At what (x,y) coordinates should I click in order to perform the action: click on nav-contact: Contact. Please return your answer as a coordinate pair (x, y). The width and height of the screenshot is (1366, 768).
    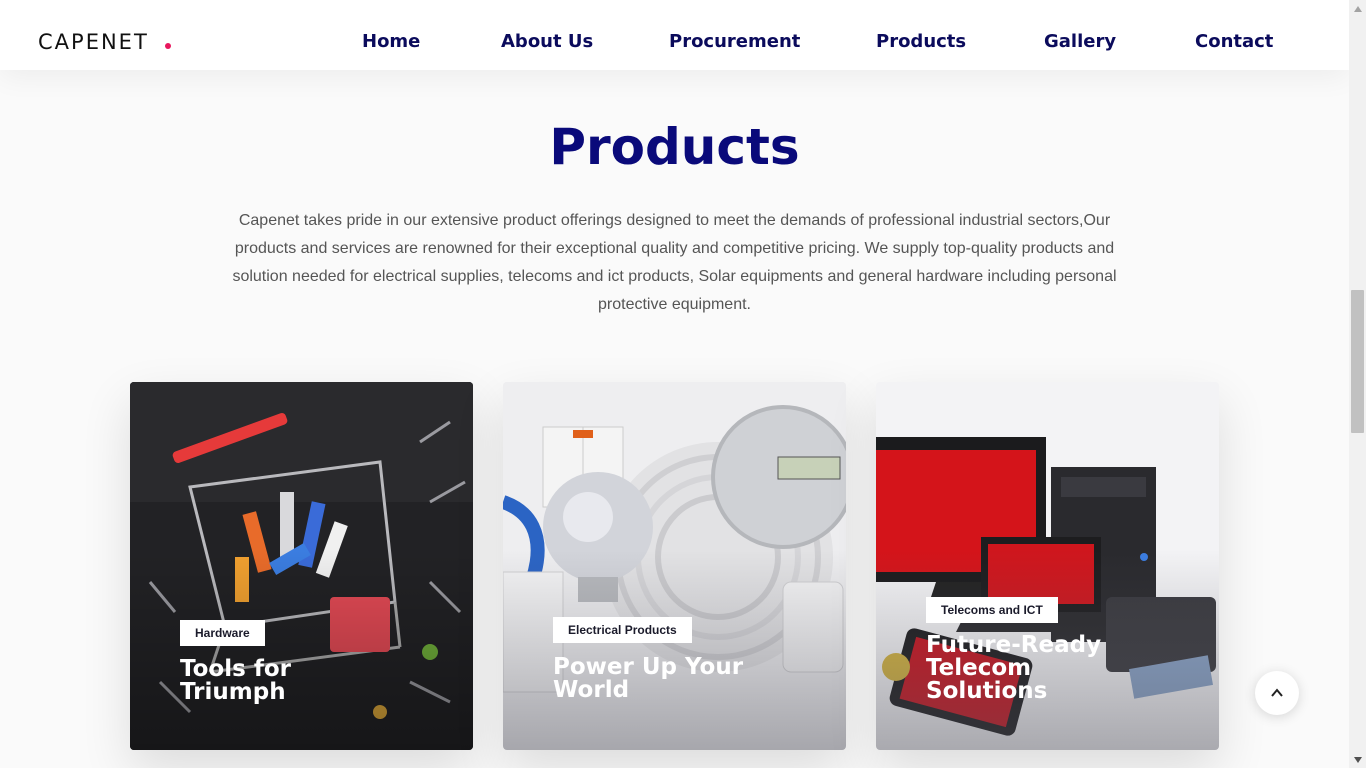
    Looking at the image, I should click on (1234, 41).